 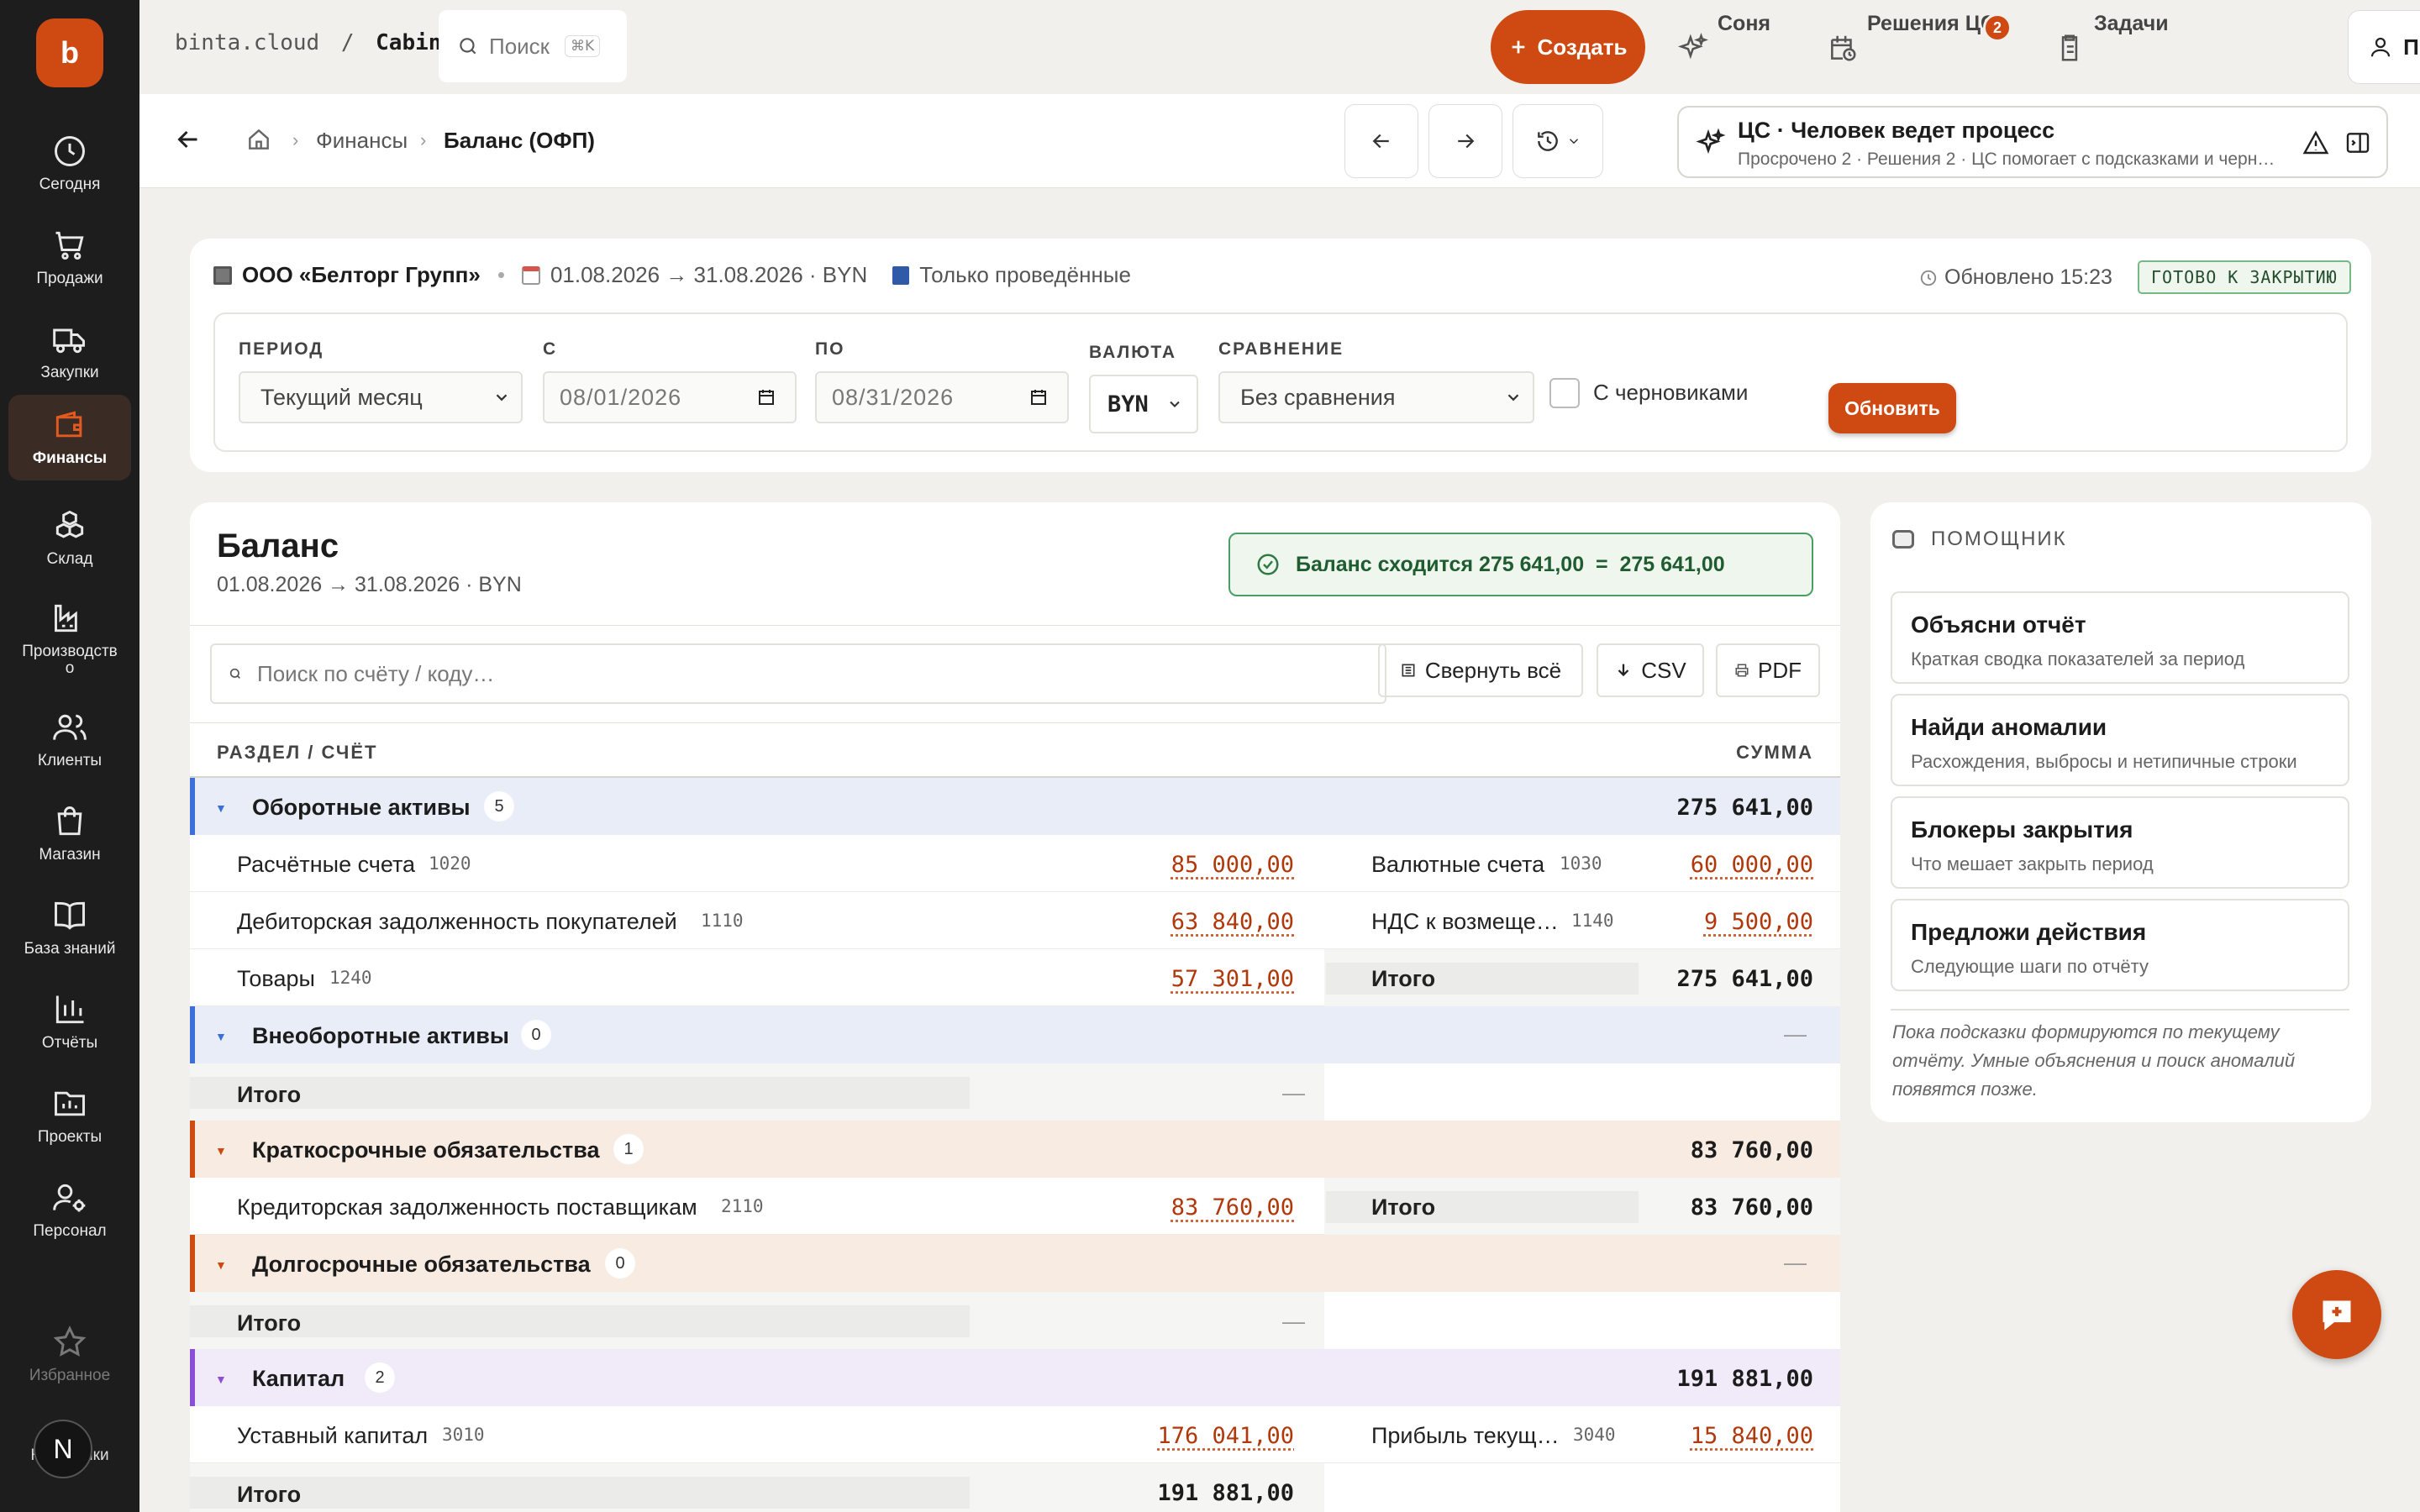 What do you see at coordinates (69, 372) in the screenshot?
I see `sidebar-item-label: Закупки` at bounding box center [69, 372].